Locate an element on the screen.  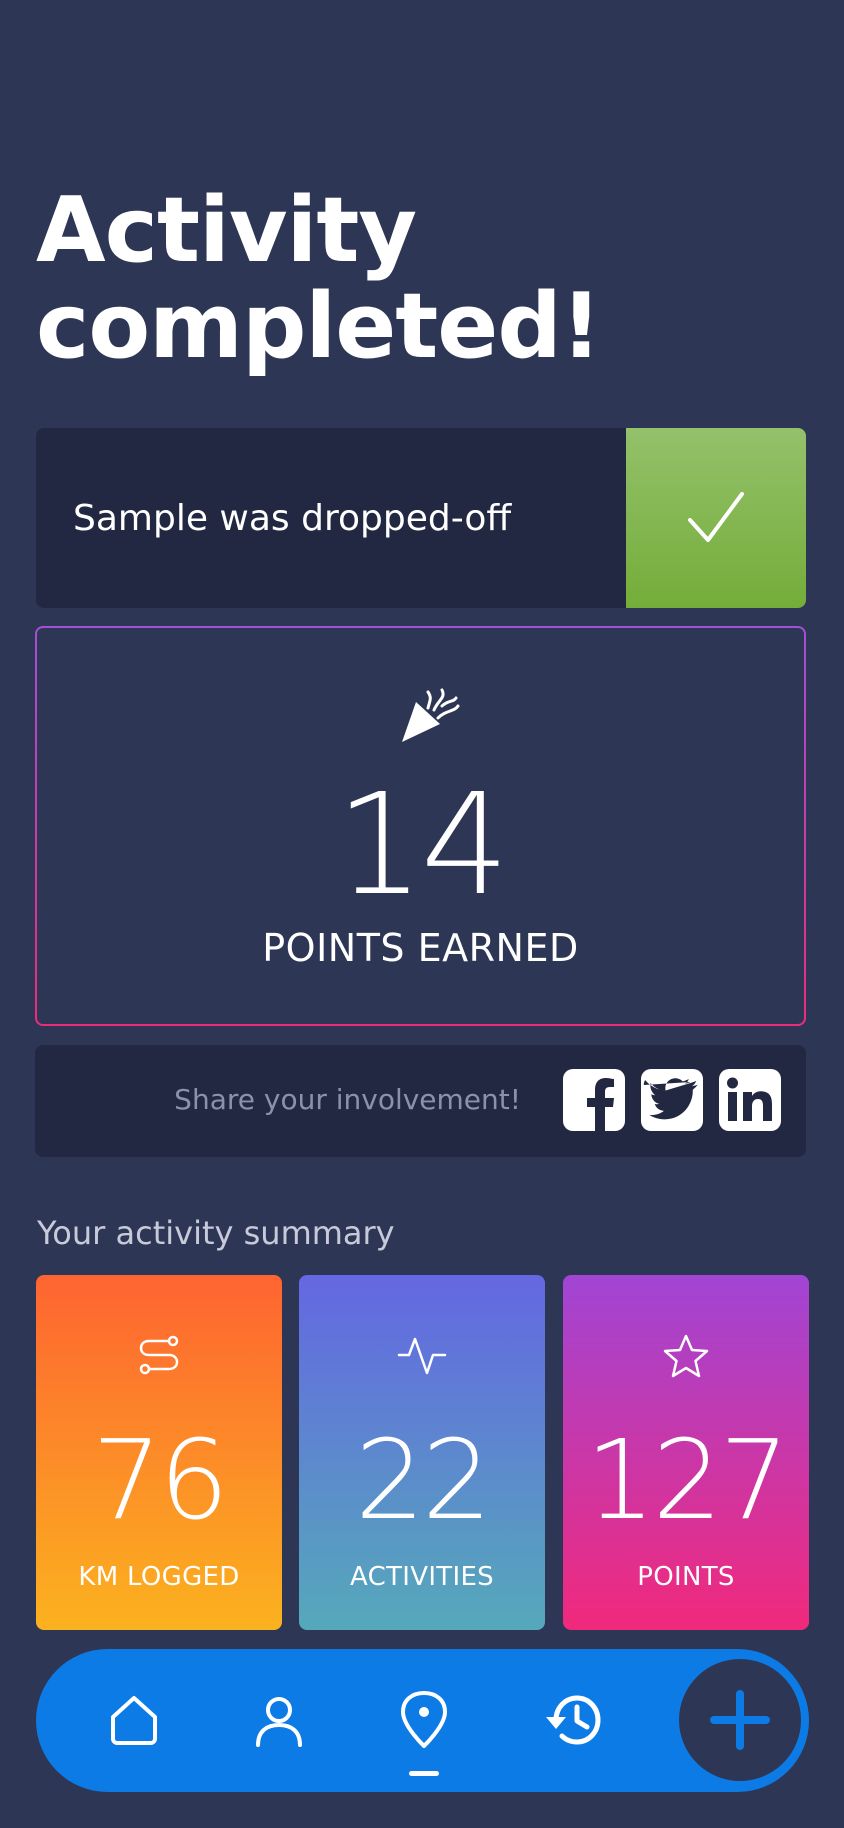
page-title: Activity completed! is located at coordinates (319, 278).